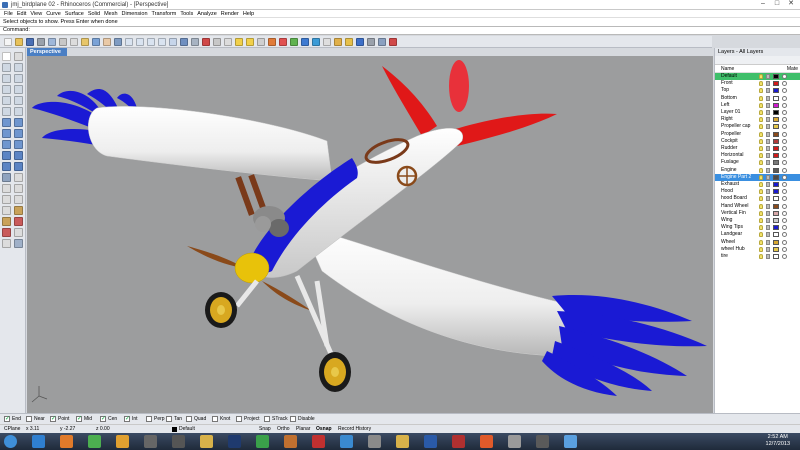 This screenshot has height=450, width=800. Describe the element at coordinates (18, 199) in the screenshot. I see `mirror-tool-icon` at that location.